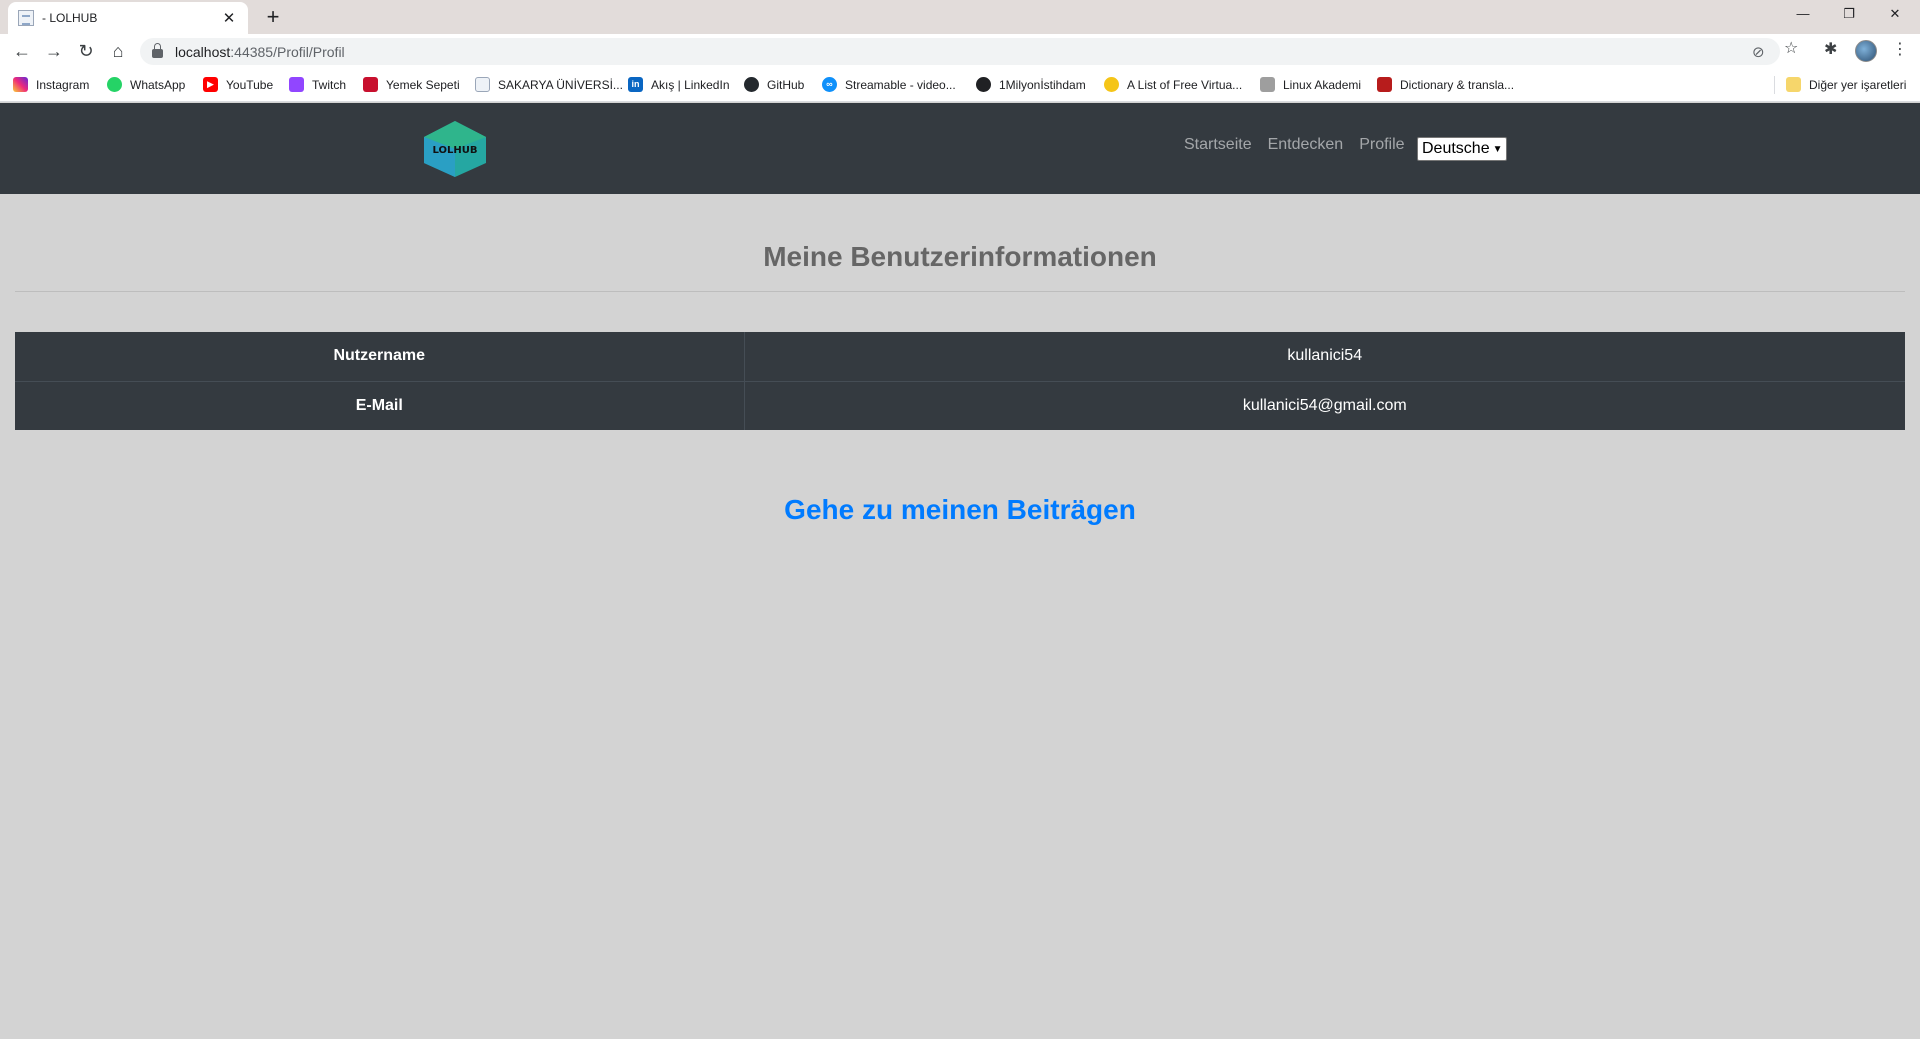  What do you see at coordinates (260, 52) in the screenshot?
I see `url-text: localhost:44385/Profil/Profil` at bounding box center [260, 52].